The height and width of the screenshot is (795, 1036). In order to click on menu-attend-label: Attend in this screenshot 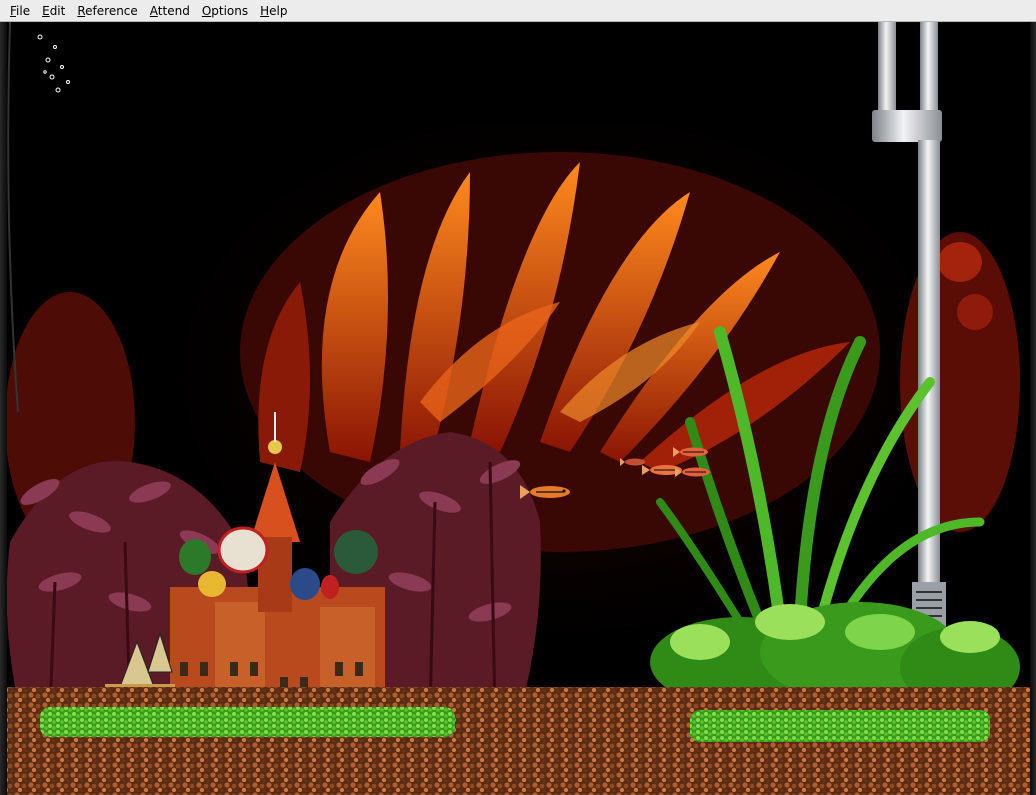, I will do `click(169, 10)`.